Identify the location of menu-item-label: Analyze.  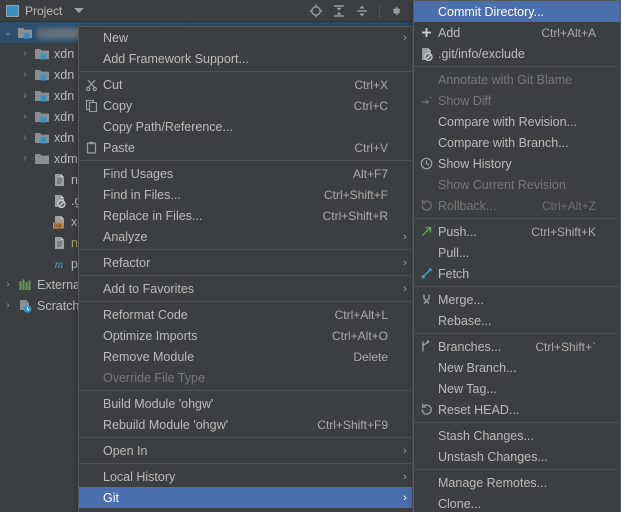
(125, 236).